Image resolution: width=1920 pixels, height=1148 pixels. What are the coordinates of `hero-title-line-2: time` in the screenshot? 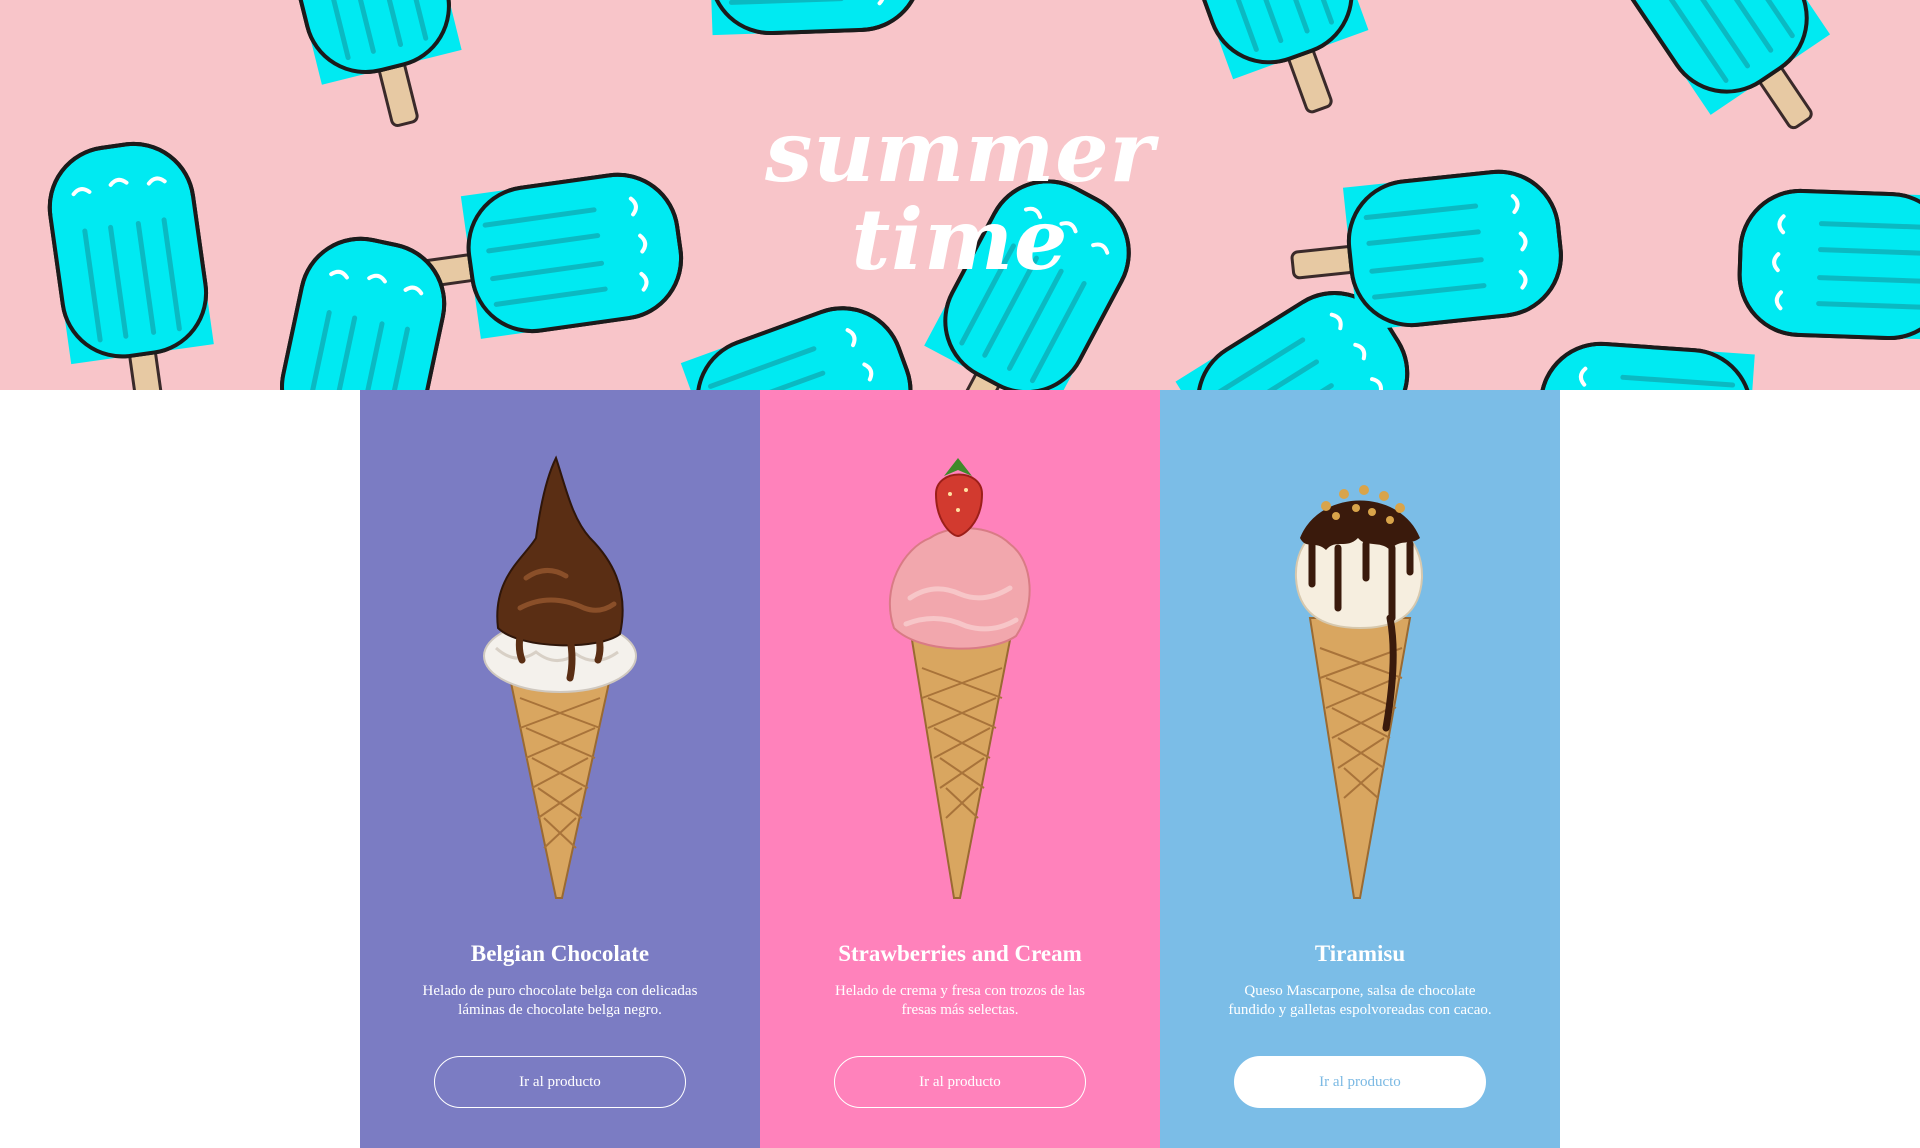 It's located at (960, 239).